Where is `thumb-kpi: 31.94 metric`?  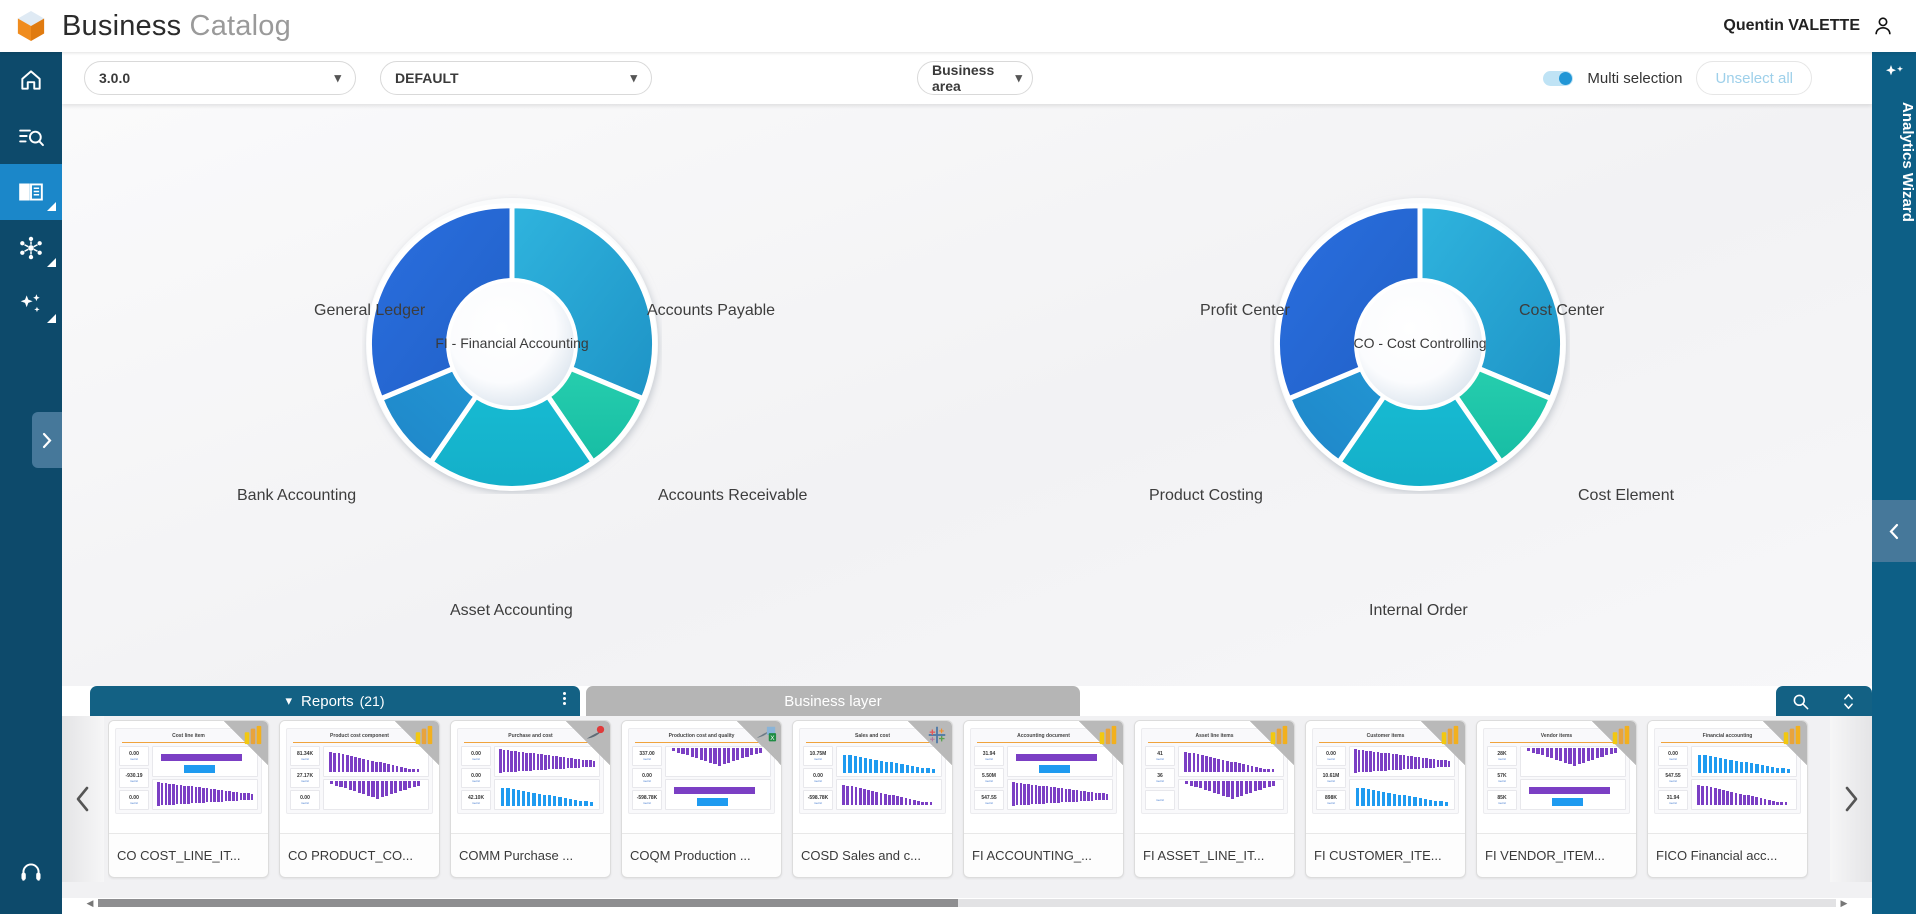 thumb-kpi: 31.94 metric is located at coordinates (989, 756).